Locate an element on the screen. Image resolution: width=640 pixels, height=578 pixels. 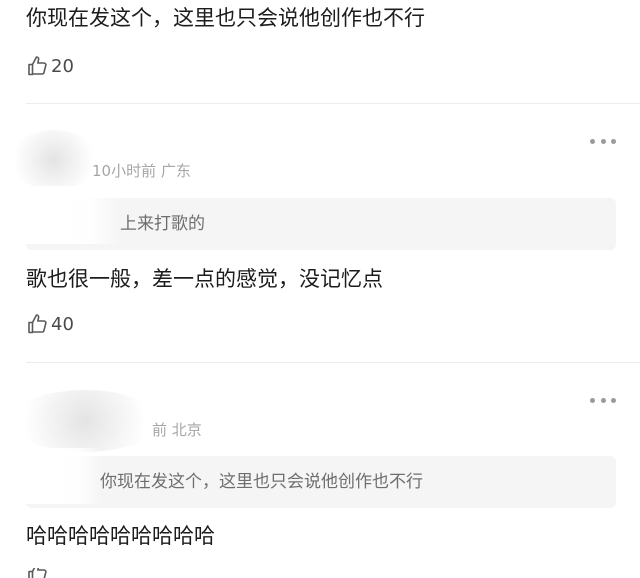
comment-text: 哈哈哈哈哈哈哈哈哈 is located at coordinates (120, 536).